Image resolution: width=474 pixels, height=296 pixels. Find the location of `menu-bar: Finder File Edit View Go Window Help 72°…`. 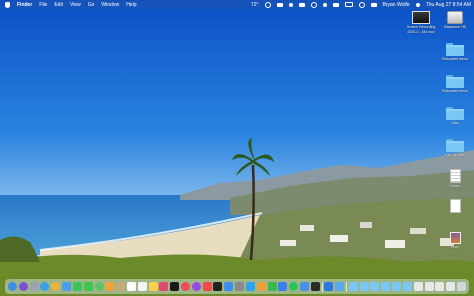

menu-bar: Finder File Edit View Go Window Help 72°… is located at coordinates (237, 4).